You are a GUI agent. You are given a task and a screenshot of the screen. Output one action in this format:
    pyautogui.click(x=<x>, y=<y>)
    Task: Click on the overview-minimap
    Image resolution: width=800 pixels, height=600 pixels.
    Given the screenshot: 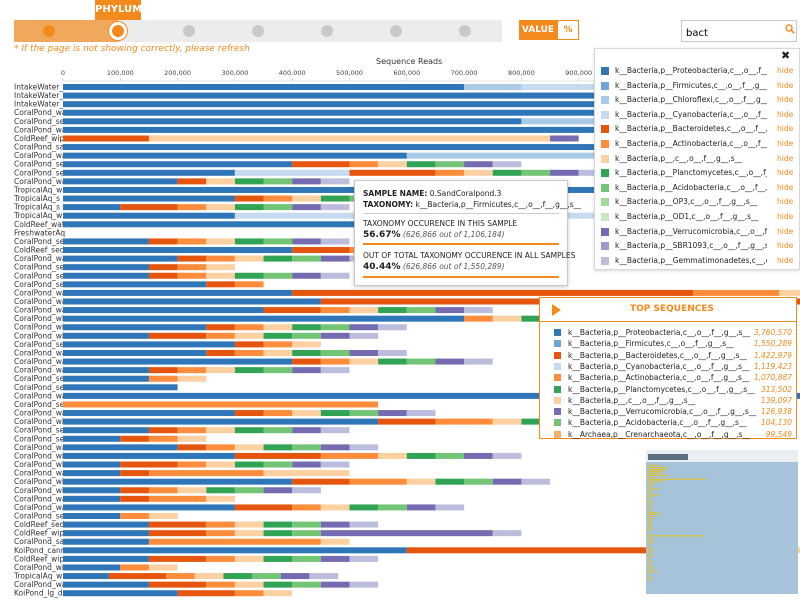 What is the action you would take?
    pyautogui.click(x=722, y=522)
    